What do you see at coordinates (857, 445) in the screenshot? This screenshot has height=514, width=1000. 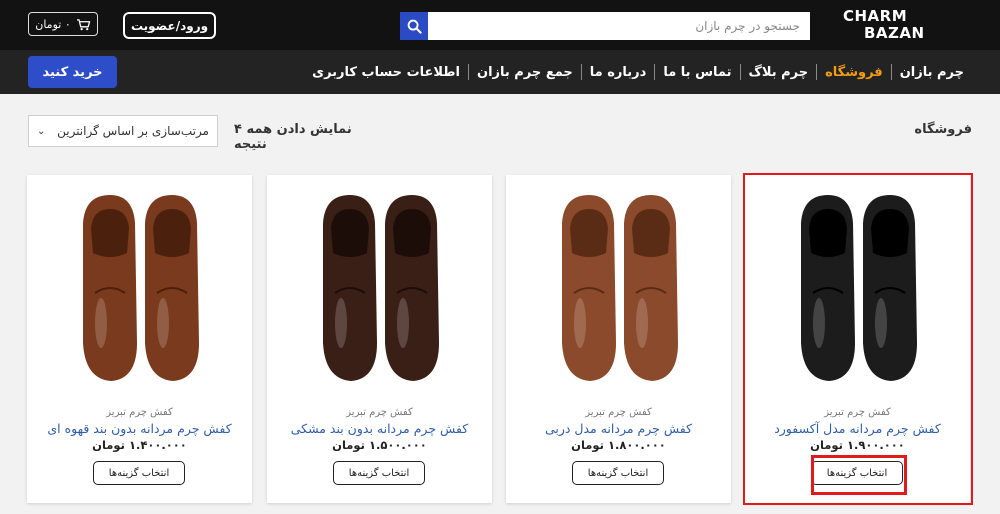 I see `product-price: ۱.۹۰۰.۰۰۰ تومان` at bounding box center [857, 445].